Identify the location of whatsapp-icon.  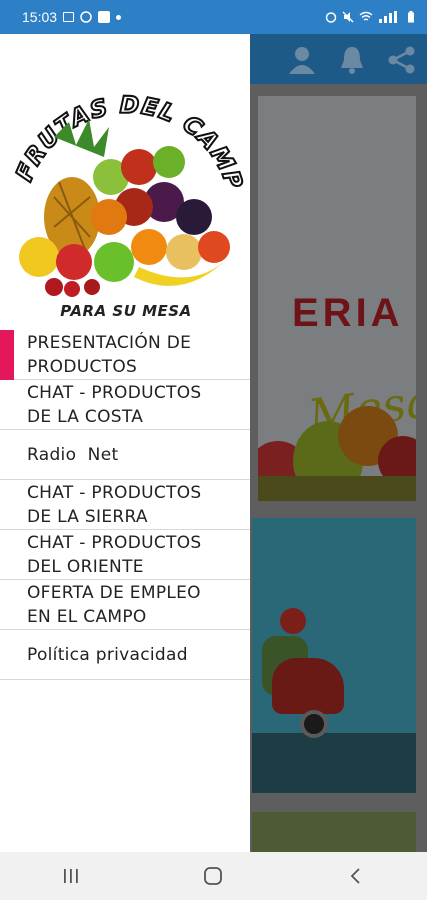
(86, 17).